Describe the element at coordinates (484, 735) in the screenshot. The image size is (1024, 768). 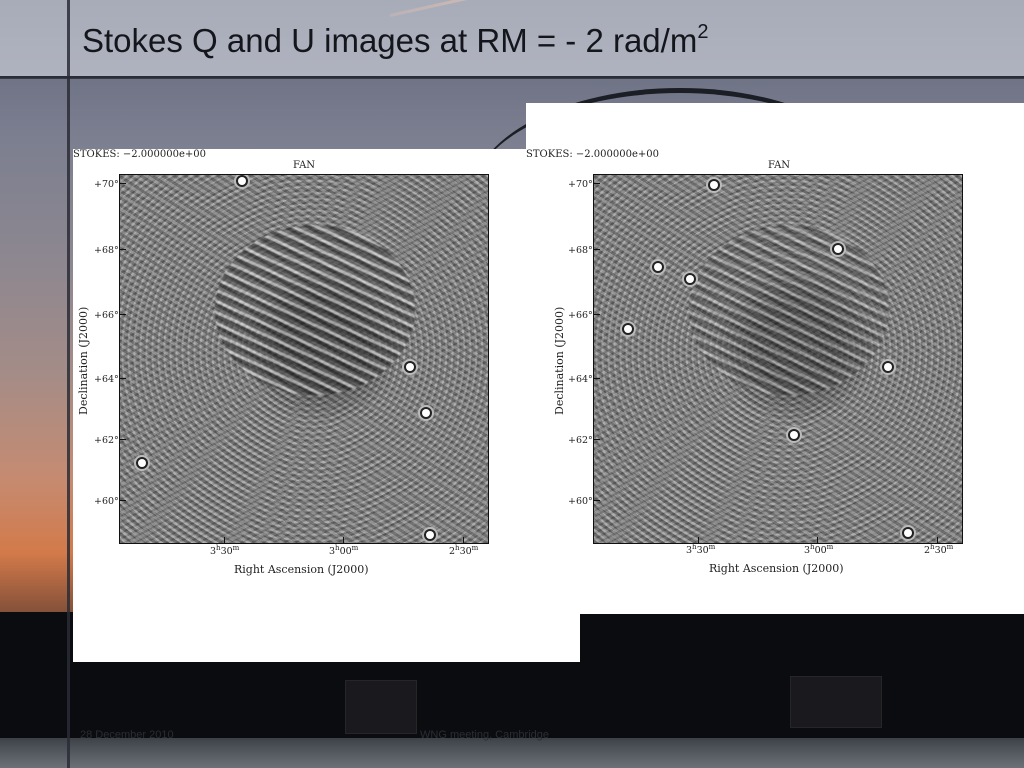
I see `footer-event: WNG meeting, Cambridge` at that location.